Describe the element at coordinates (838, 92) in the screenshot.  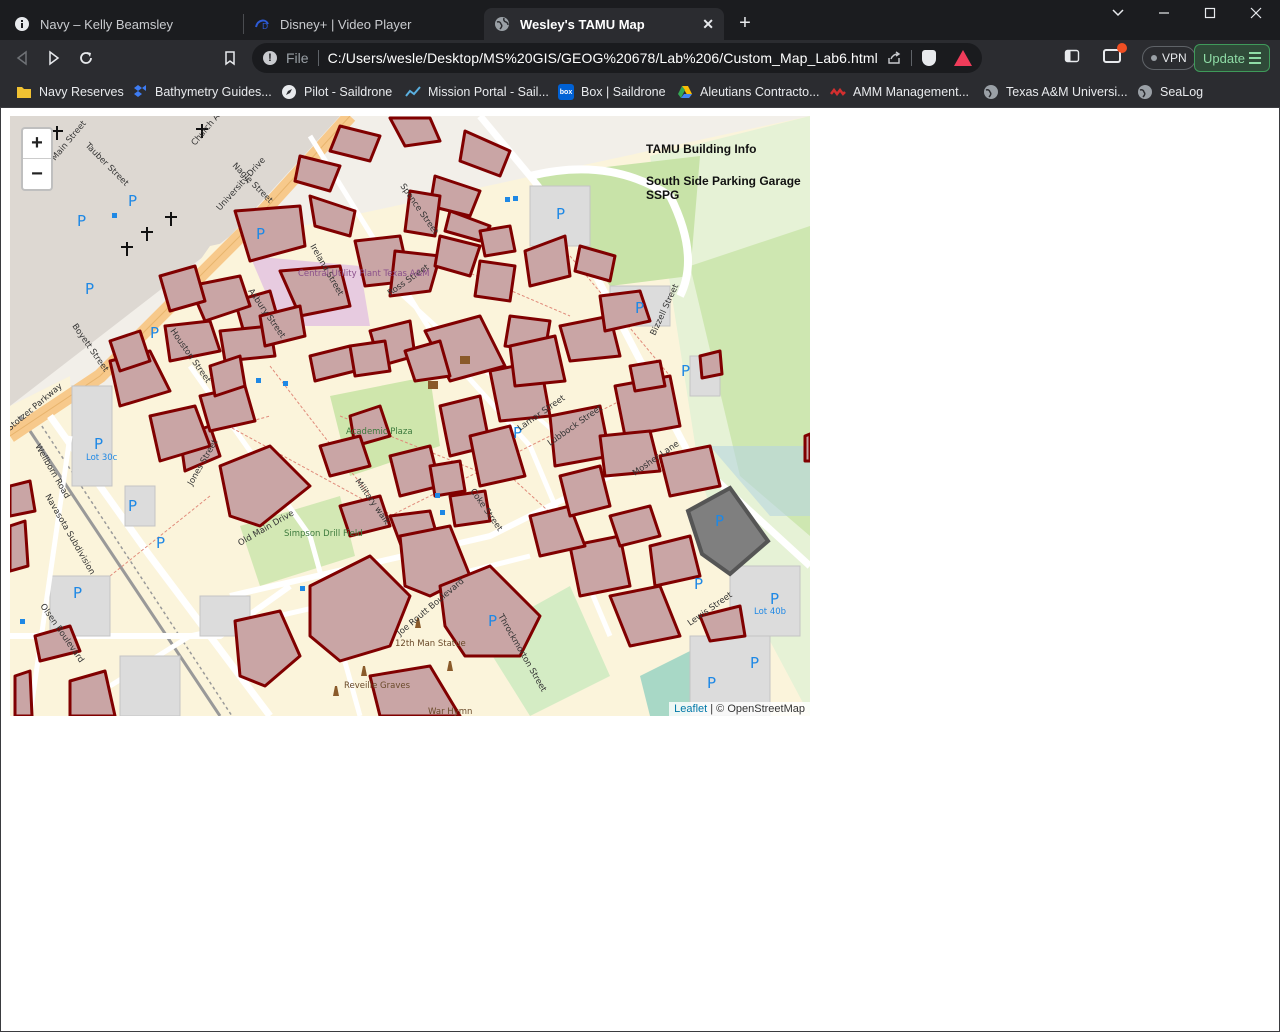
I see `amm-icon` at that location.